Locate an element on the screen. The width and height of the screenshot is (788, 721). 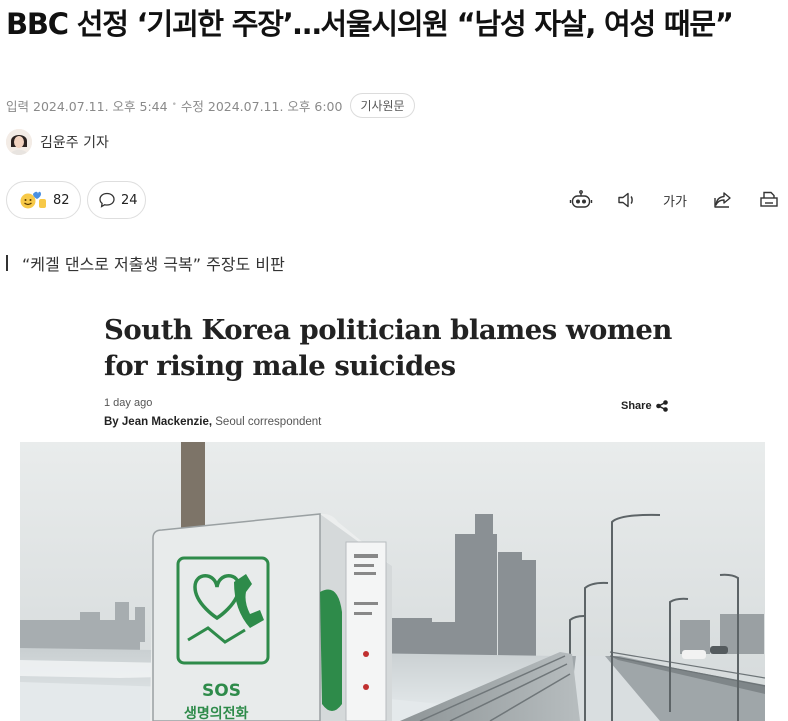
bbc-author-prefix: By is located at coordinates (111, 422).